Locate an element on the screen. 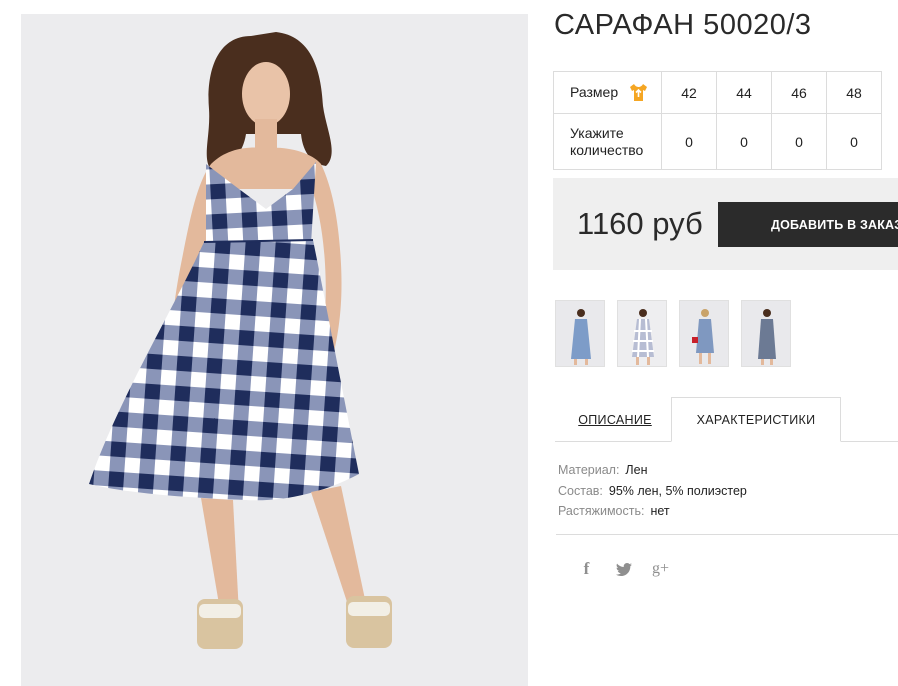 This screenshot has height=686, width=898. size-44: 44 is located at coordinates (744, 92).